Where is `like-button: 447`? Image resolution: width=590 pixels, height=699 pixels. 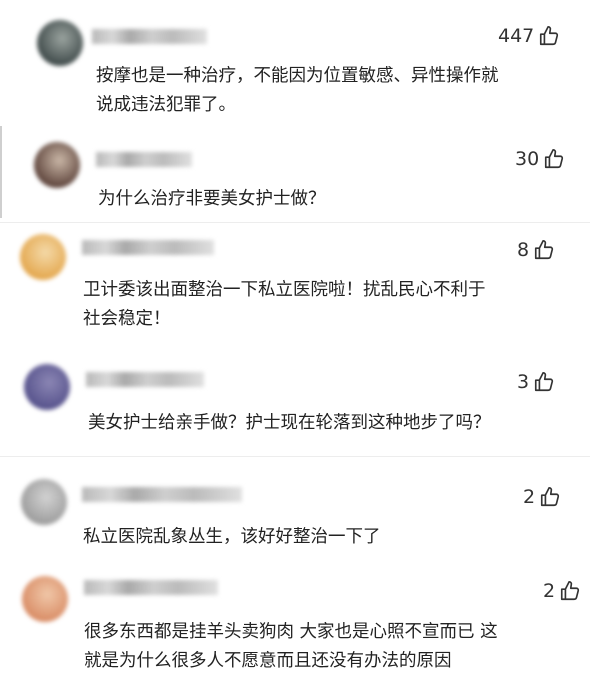 like-button: 447 is located at coordinates (529, 36).